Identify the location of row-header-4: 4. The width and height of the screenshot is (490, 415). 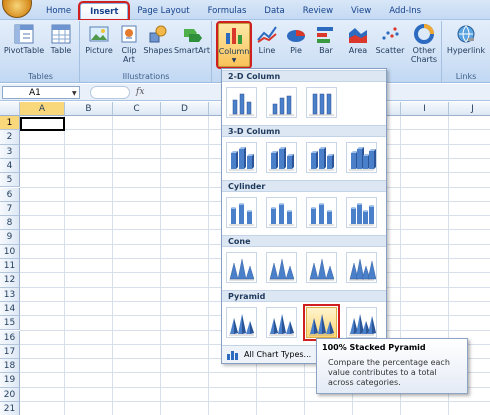
(10, 166).